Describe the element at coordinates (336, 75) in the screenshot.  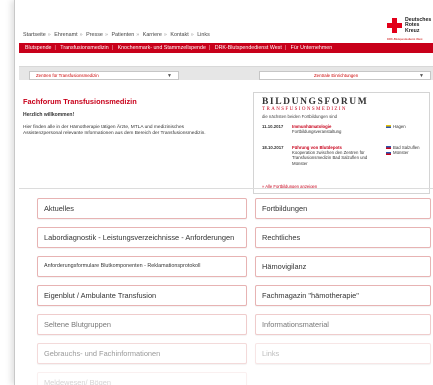
I see `einrichtungen-dropdown-label: Zentrale Einrichtungen` at that location.